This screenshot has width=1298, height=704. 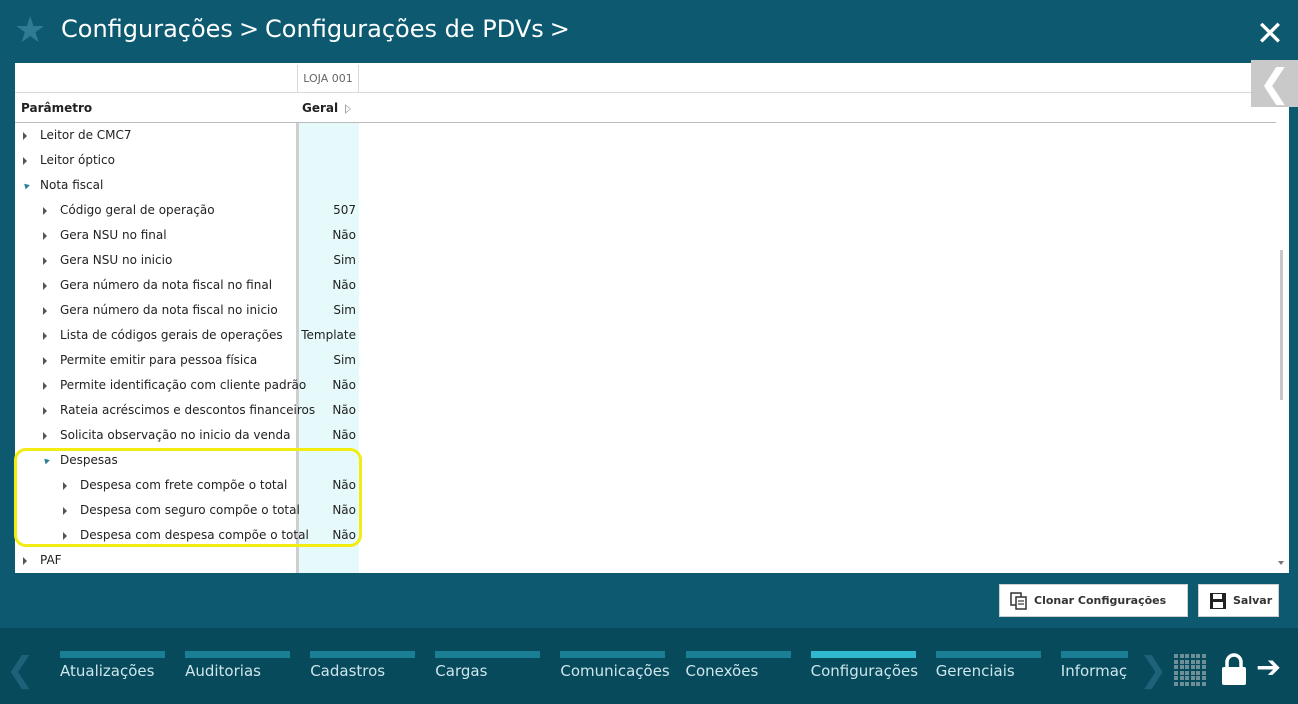 I want to click on nav-item: Atualizações, so click(x=112, y=671).